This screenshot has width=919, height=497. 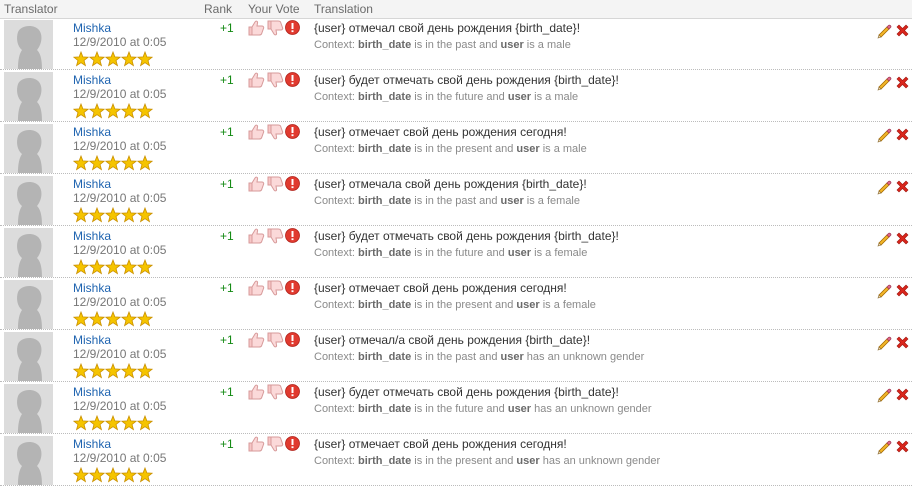 What do you see at coordinates (336, 201) in the screenshot?
I see `context-prefix: Context:` at bounding box center [336, 201].